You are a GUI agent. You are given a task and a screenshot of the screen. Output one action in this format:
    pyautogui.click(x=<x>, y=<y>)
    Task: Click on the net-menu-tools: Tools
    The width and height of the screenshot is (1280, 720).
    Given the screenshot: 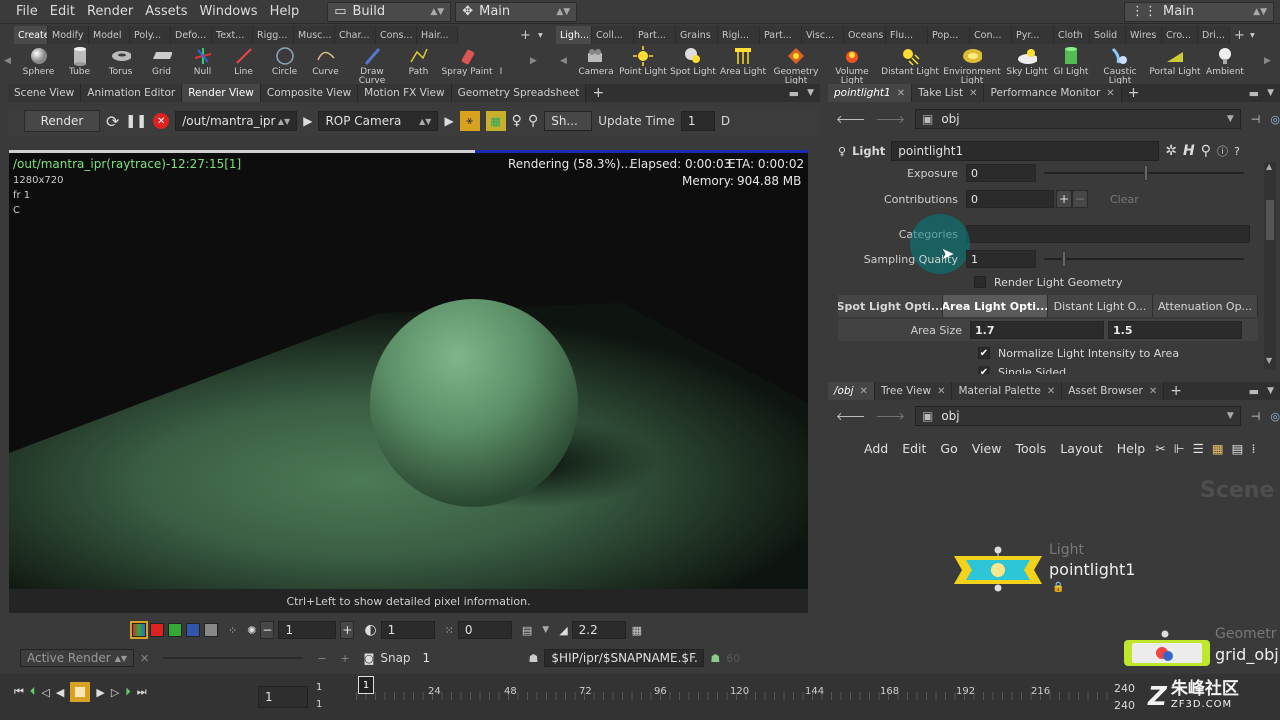 What is the action you would take?
    pyautogui.click(x=1030, y=448)
    